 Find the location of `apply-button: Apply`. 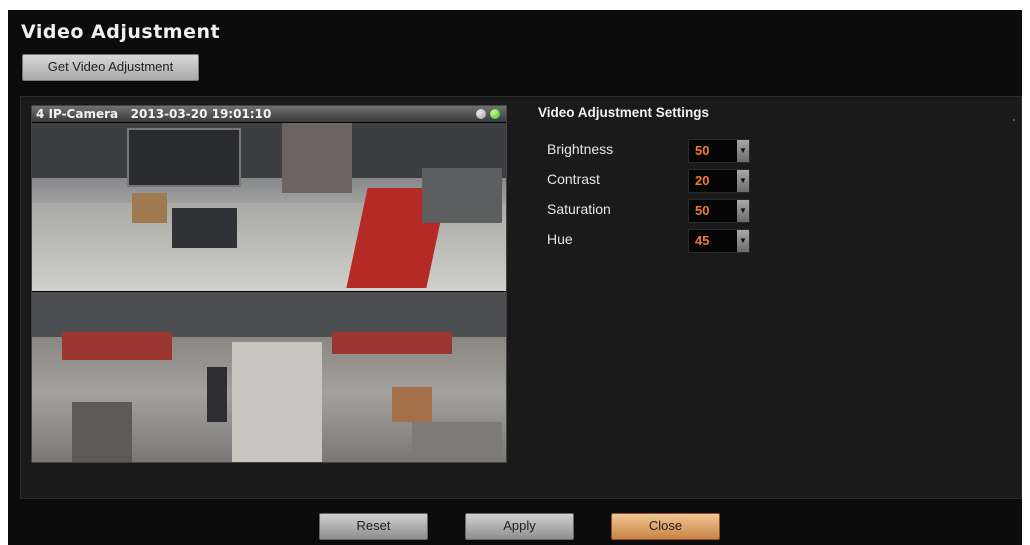

apply-button: Apply is located at coordinates (519, 526).